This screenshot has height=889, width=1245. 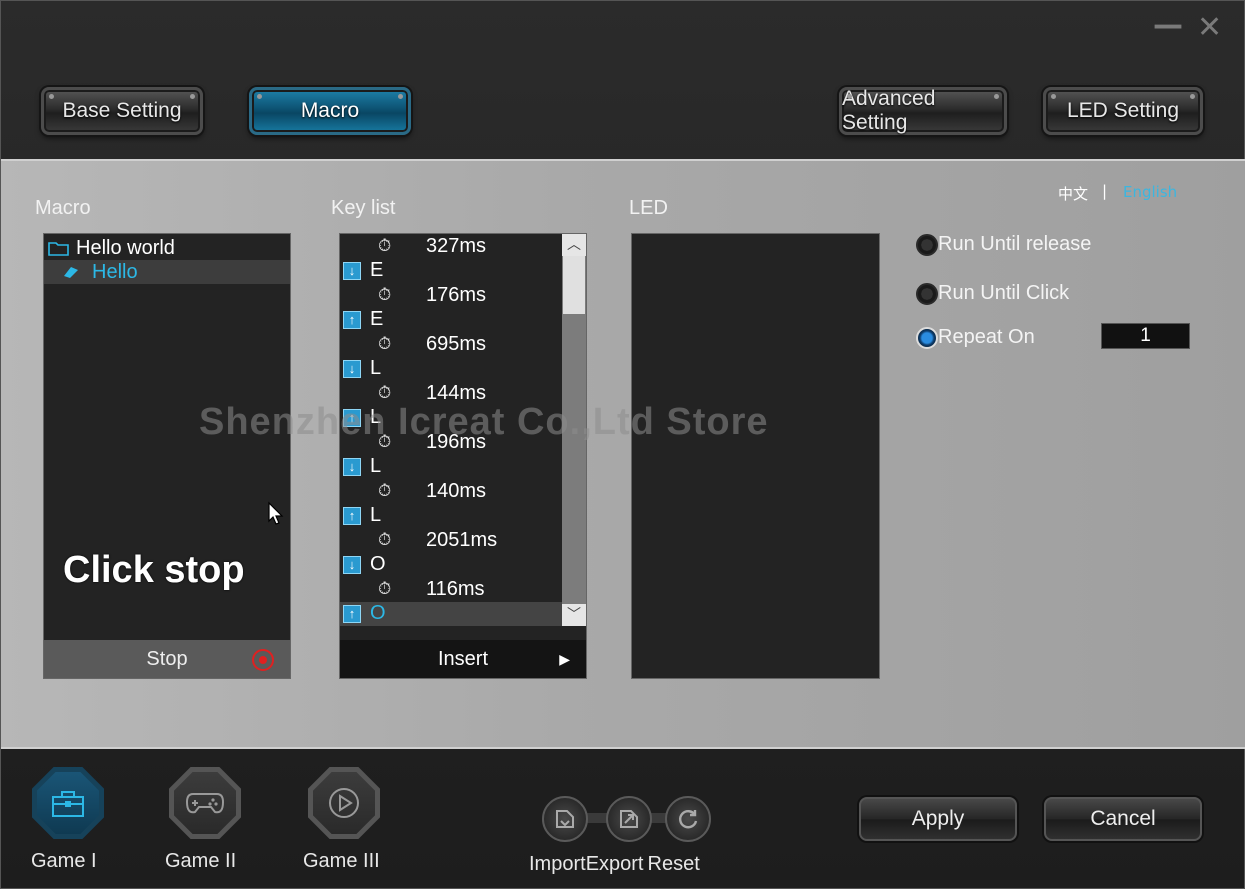 What do you see at coordinates (456, 245) in the screenshot?
I see `delay-value: 327ms` at bounding box center [456, 245].